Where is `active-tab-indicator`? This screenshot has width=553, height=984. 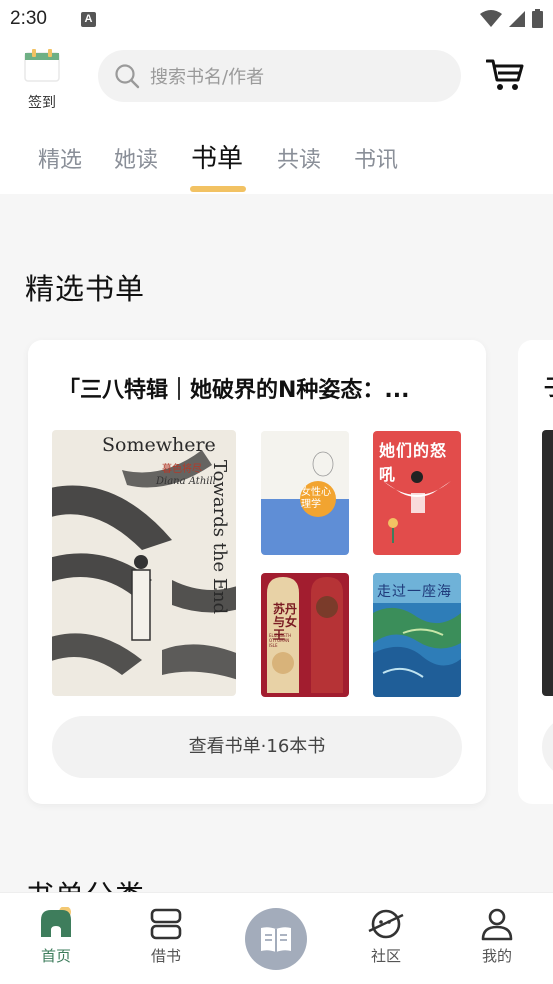
active-tab-indicator is located at coordinates (218, 189).